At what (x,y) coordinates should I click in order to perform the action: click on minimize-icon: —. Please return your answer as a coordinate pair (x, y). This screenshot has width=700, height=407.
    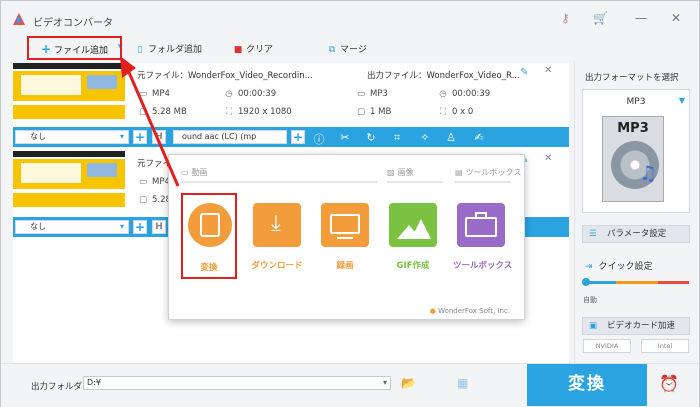
    Looking at the image, I should click on (641, 18).